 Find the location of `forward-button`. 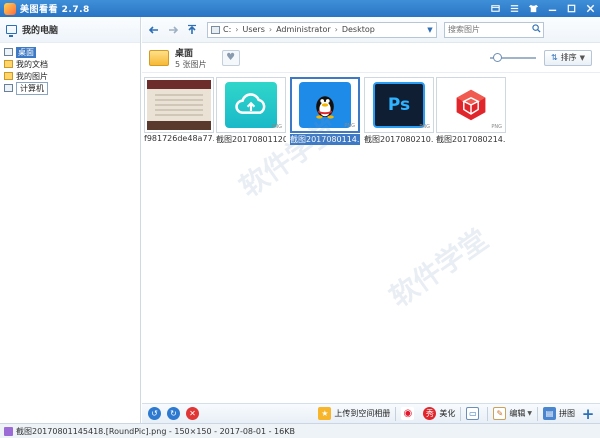

forward-button is located at coordinates (173, 30).